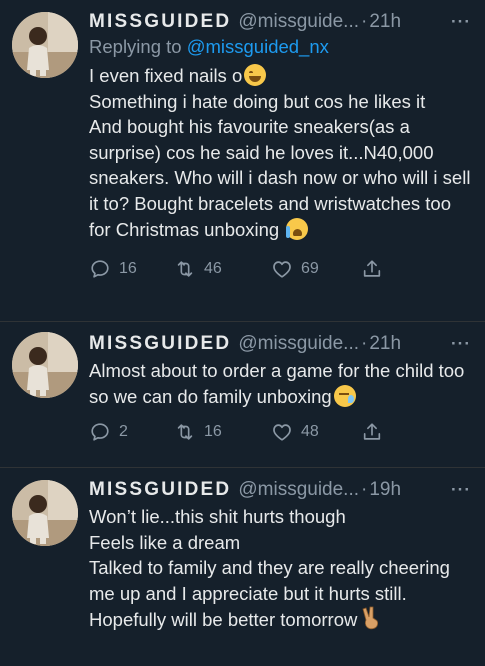 This screenshot has height=666, width=485. Describe the element at coordinates (310, 269) in the screenshot. I see `like-count: 69` at that location.